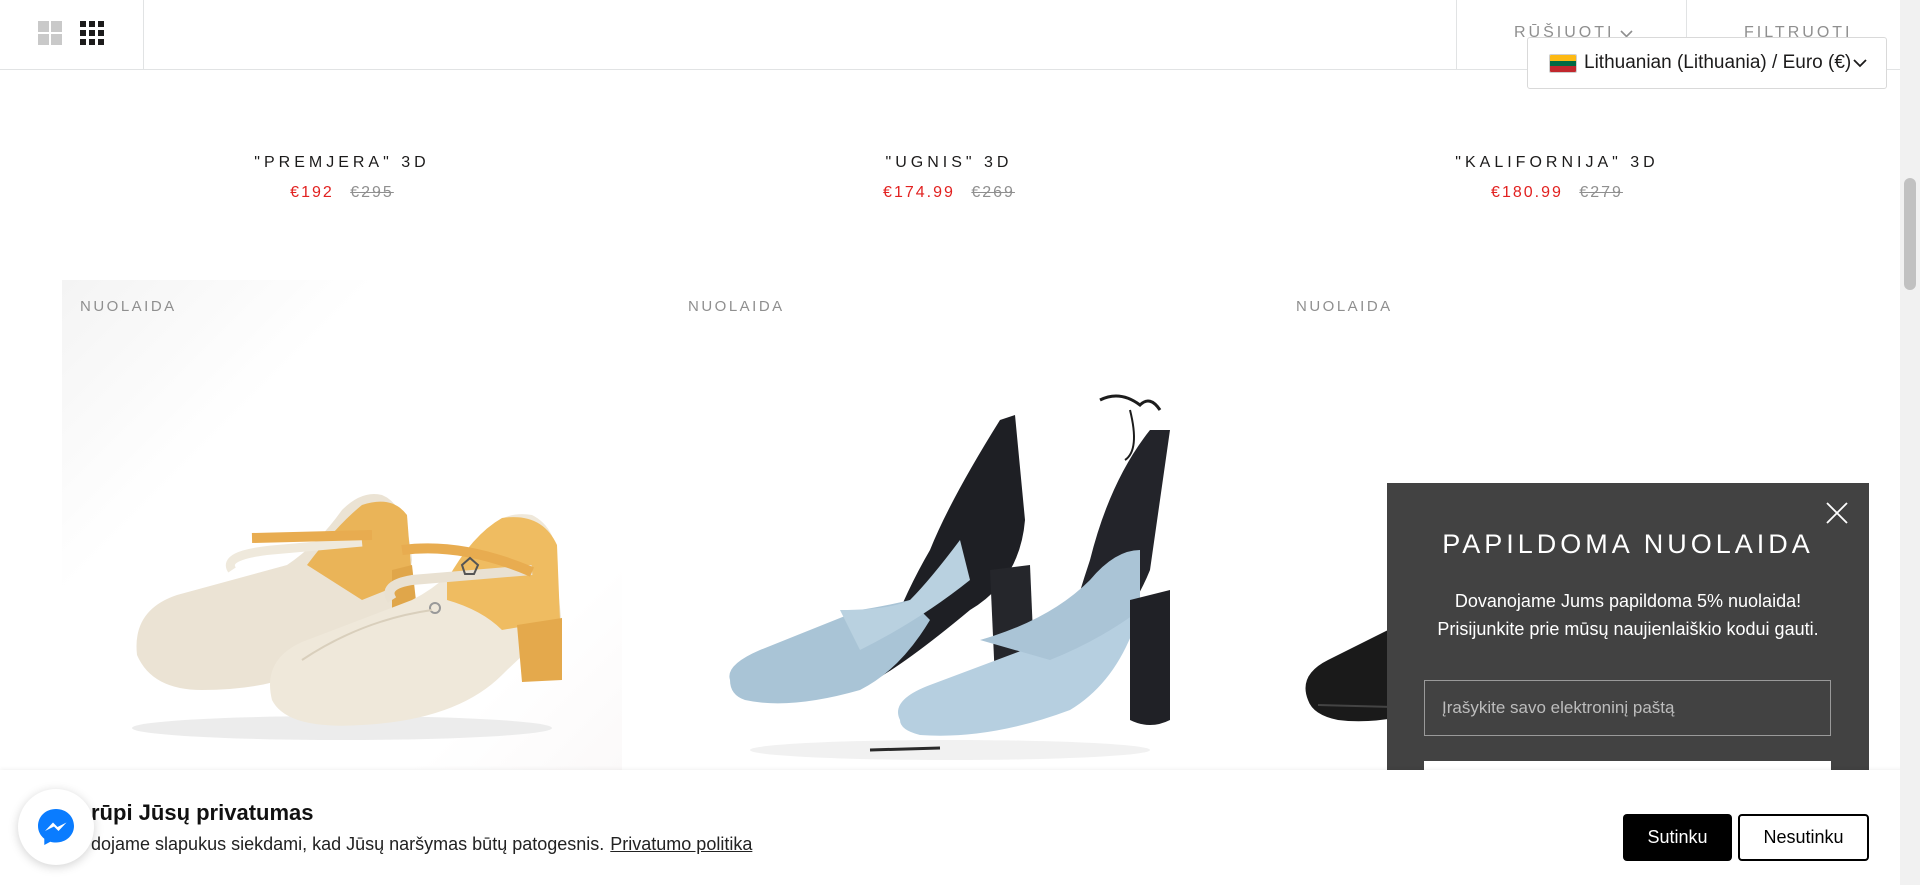 This screenshot has width=1920, height=885. I want to click on newsletter-email-input, so click(1627, 708).